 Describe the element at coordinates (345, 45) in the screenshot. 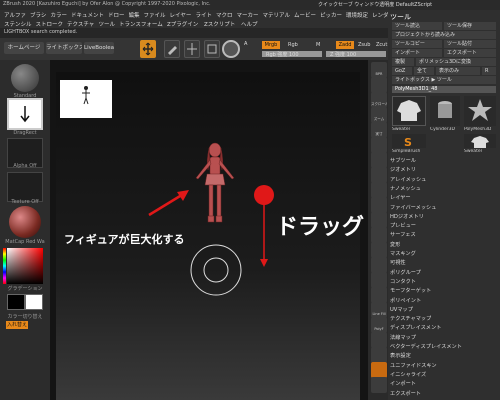

I see `zadd-button: Zadd` at that location.